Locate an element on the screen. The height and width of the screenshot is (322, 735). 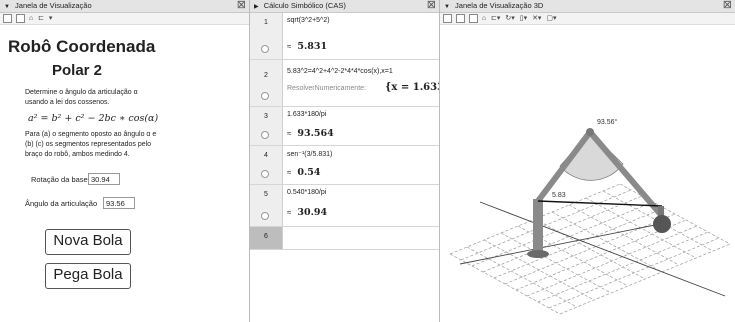
cas-titlebar: ▶ Cálculo Simbólico (CAS) ⊠ is located at coordinates (344, 6).